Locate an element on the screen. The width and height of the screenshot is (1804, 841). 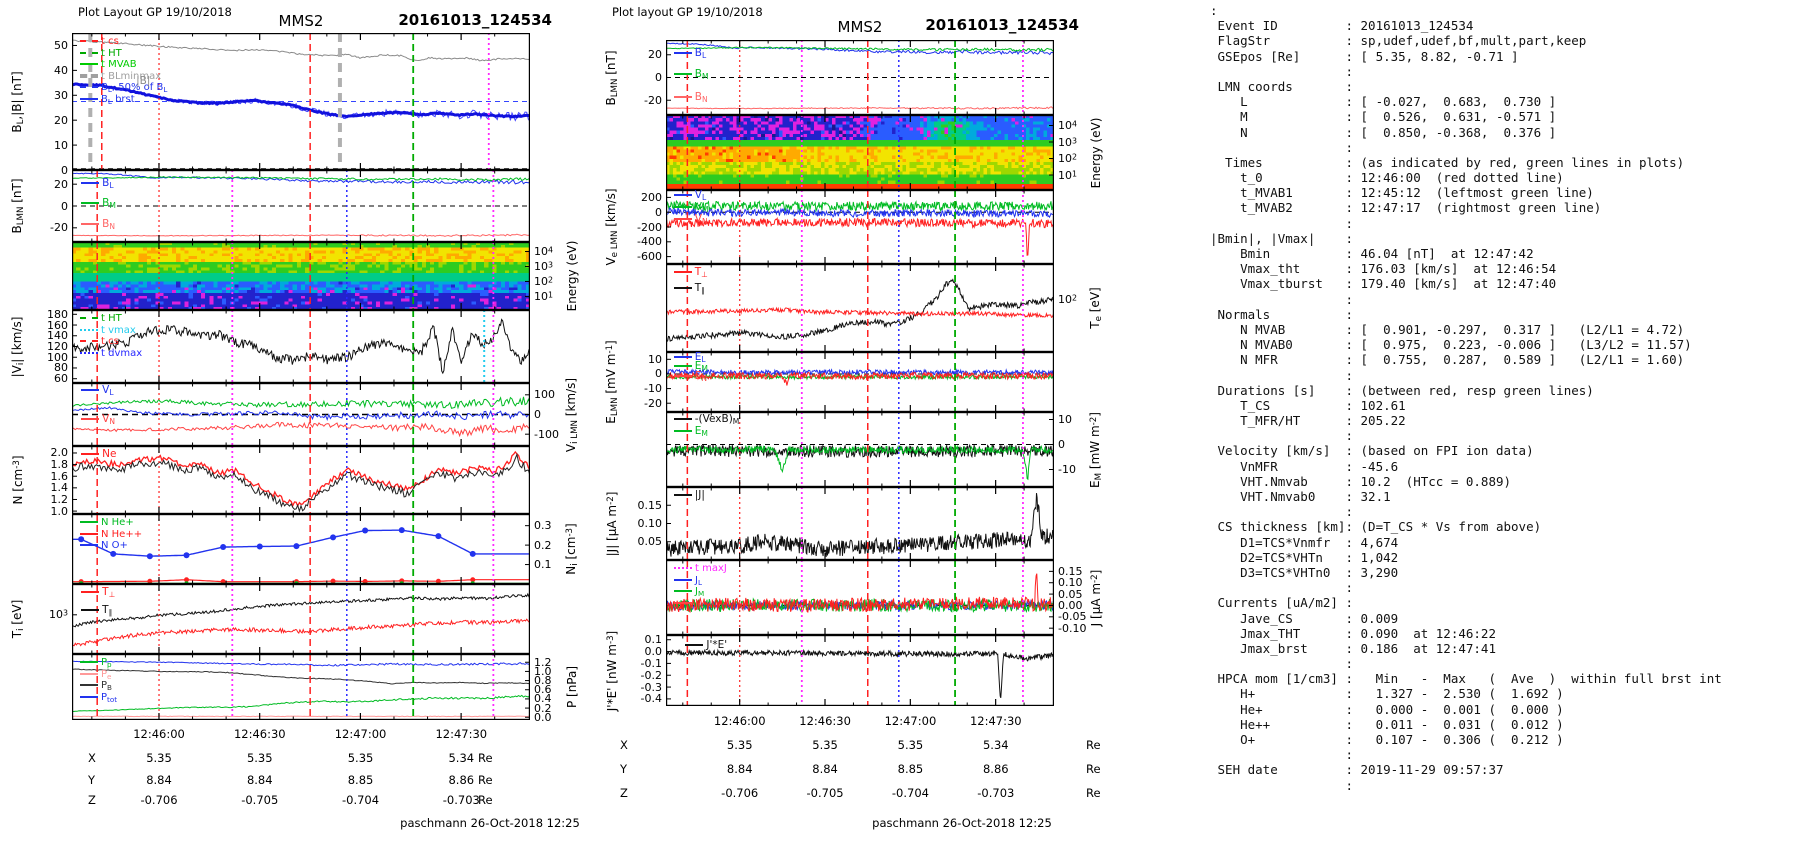
info-line: L : [ -0.027, 0.683, 0.730 ] is located at coordinates (1383, 102).